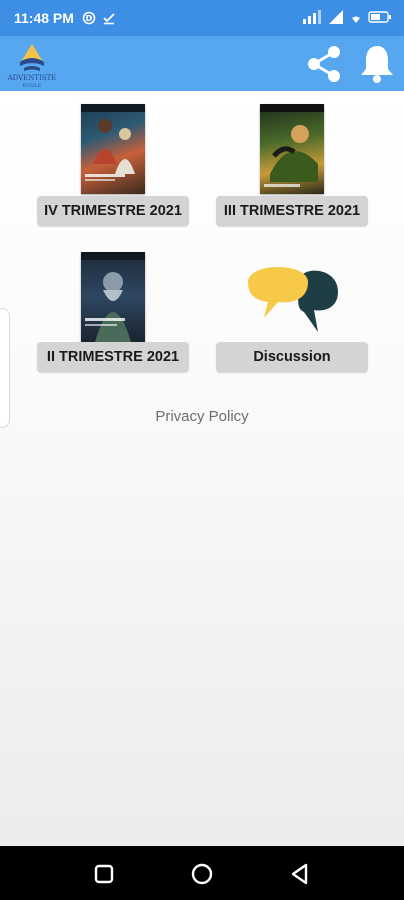 The image size is (404, 900). What do you see at coordinates (32, 78) in the screenshot?
I see `svg-text: ADVENTISTE` at bounding box center [32, 78].